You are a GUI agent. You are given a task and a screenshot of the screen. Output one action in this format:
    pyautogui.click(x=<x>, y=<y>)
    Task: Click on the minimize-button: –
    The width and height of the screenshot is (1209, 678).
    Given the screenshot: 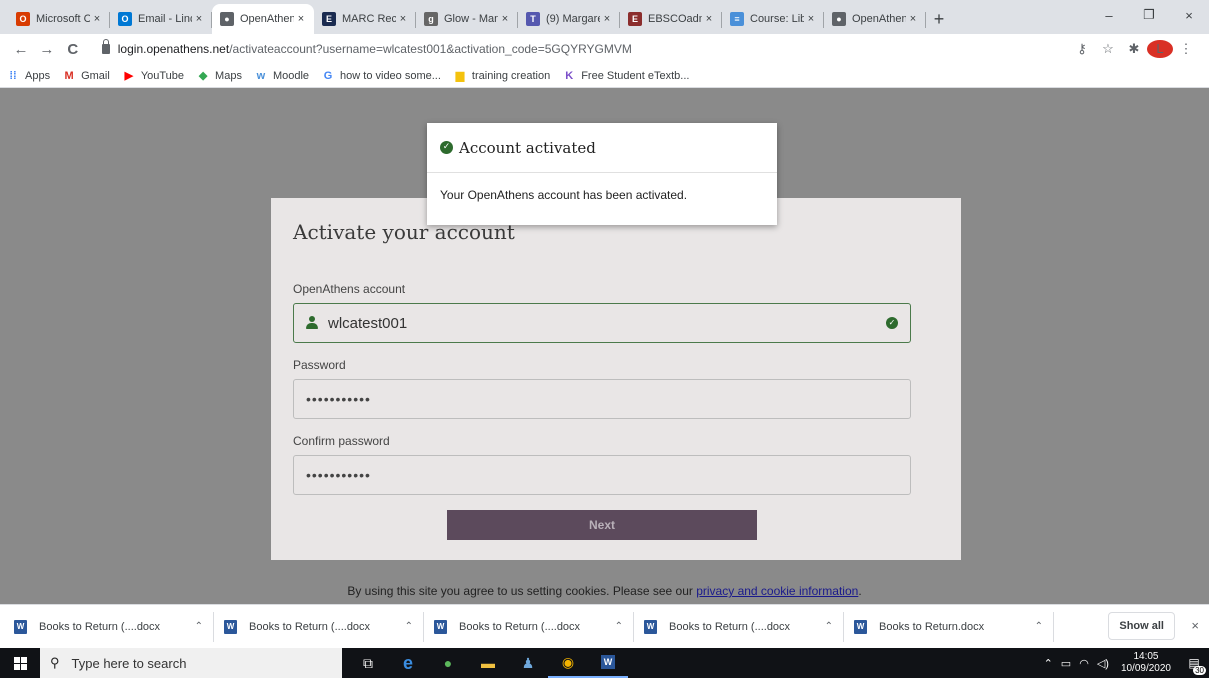 What is the action you would take?
    pyautogui.click(x=1109, y=15)
    